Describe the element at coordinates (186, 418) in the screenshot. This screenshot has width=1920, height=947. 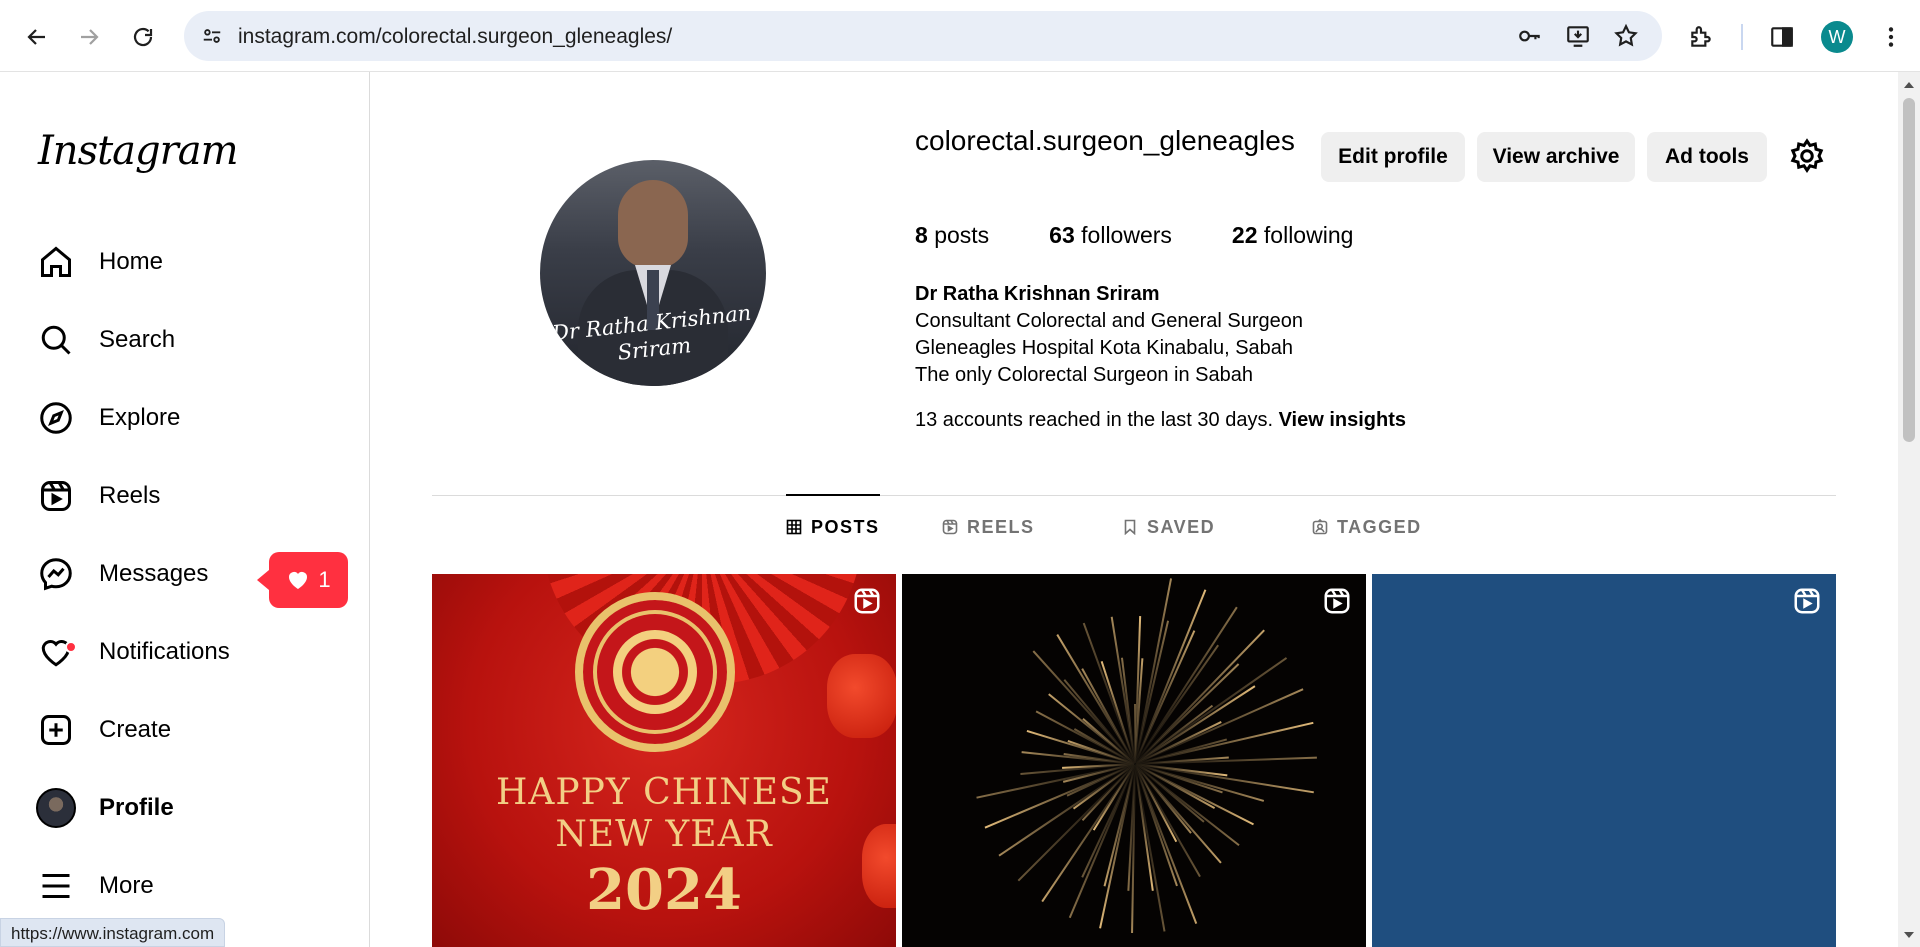
I see `sidebar-item-explore: Explore` at that location.